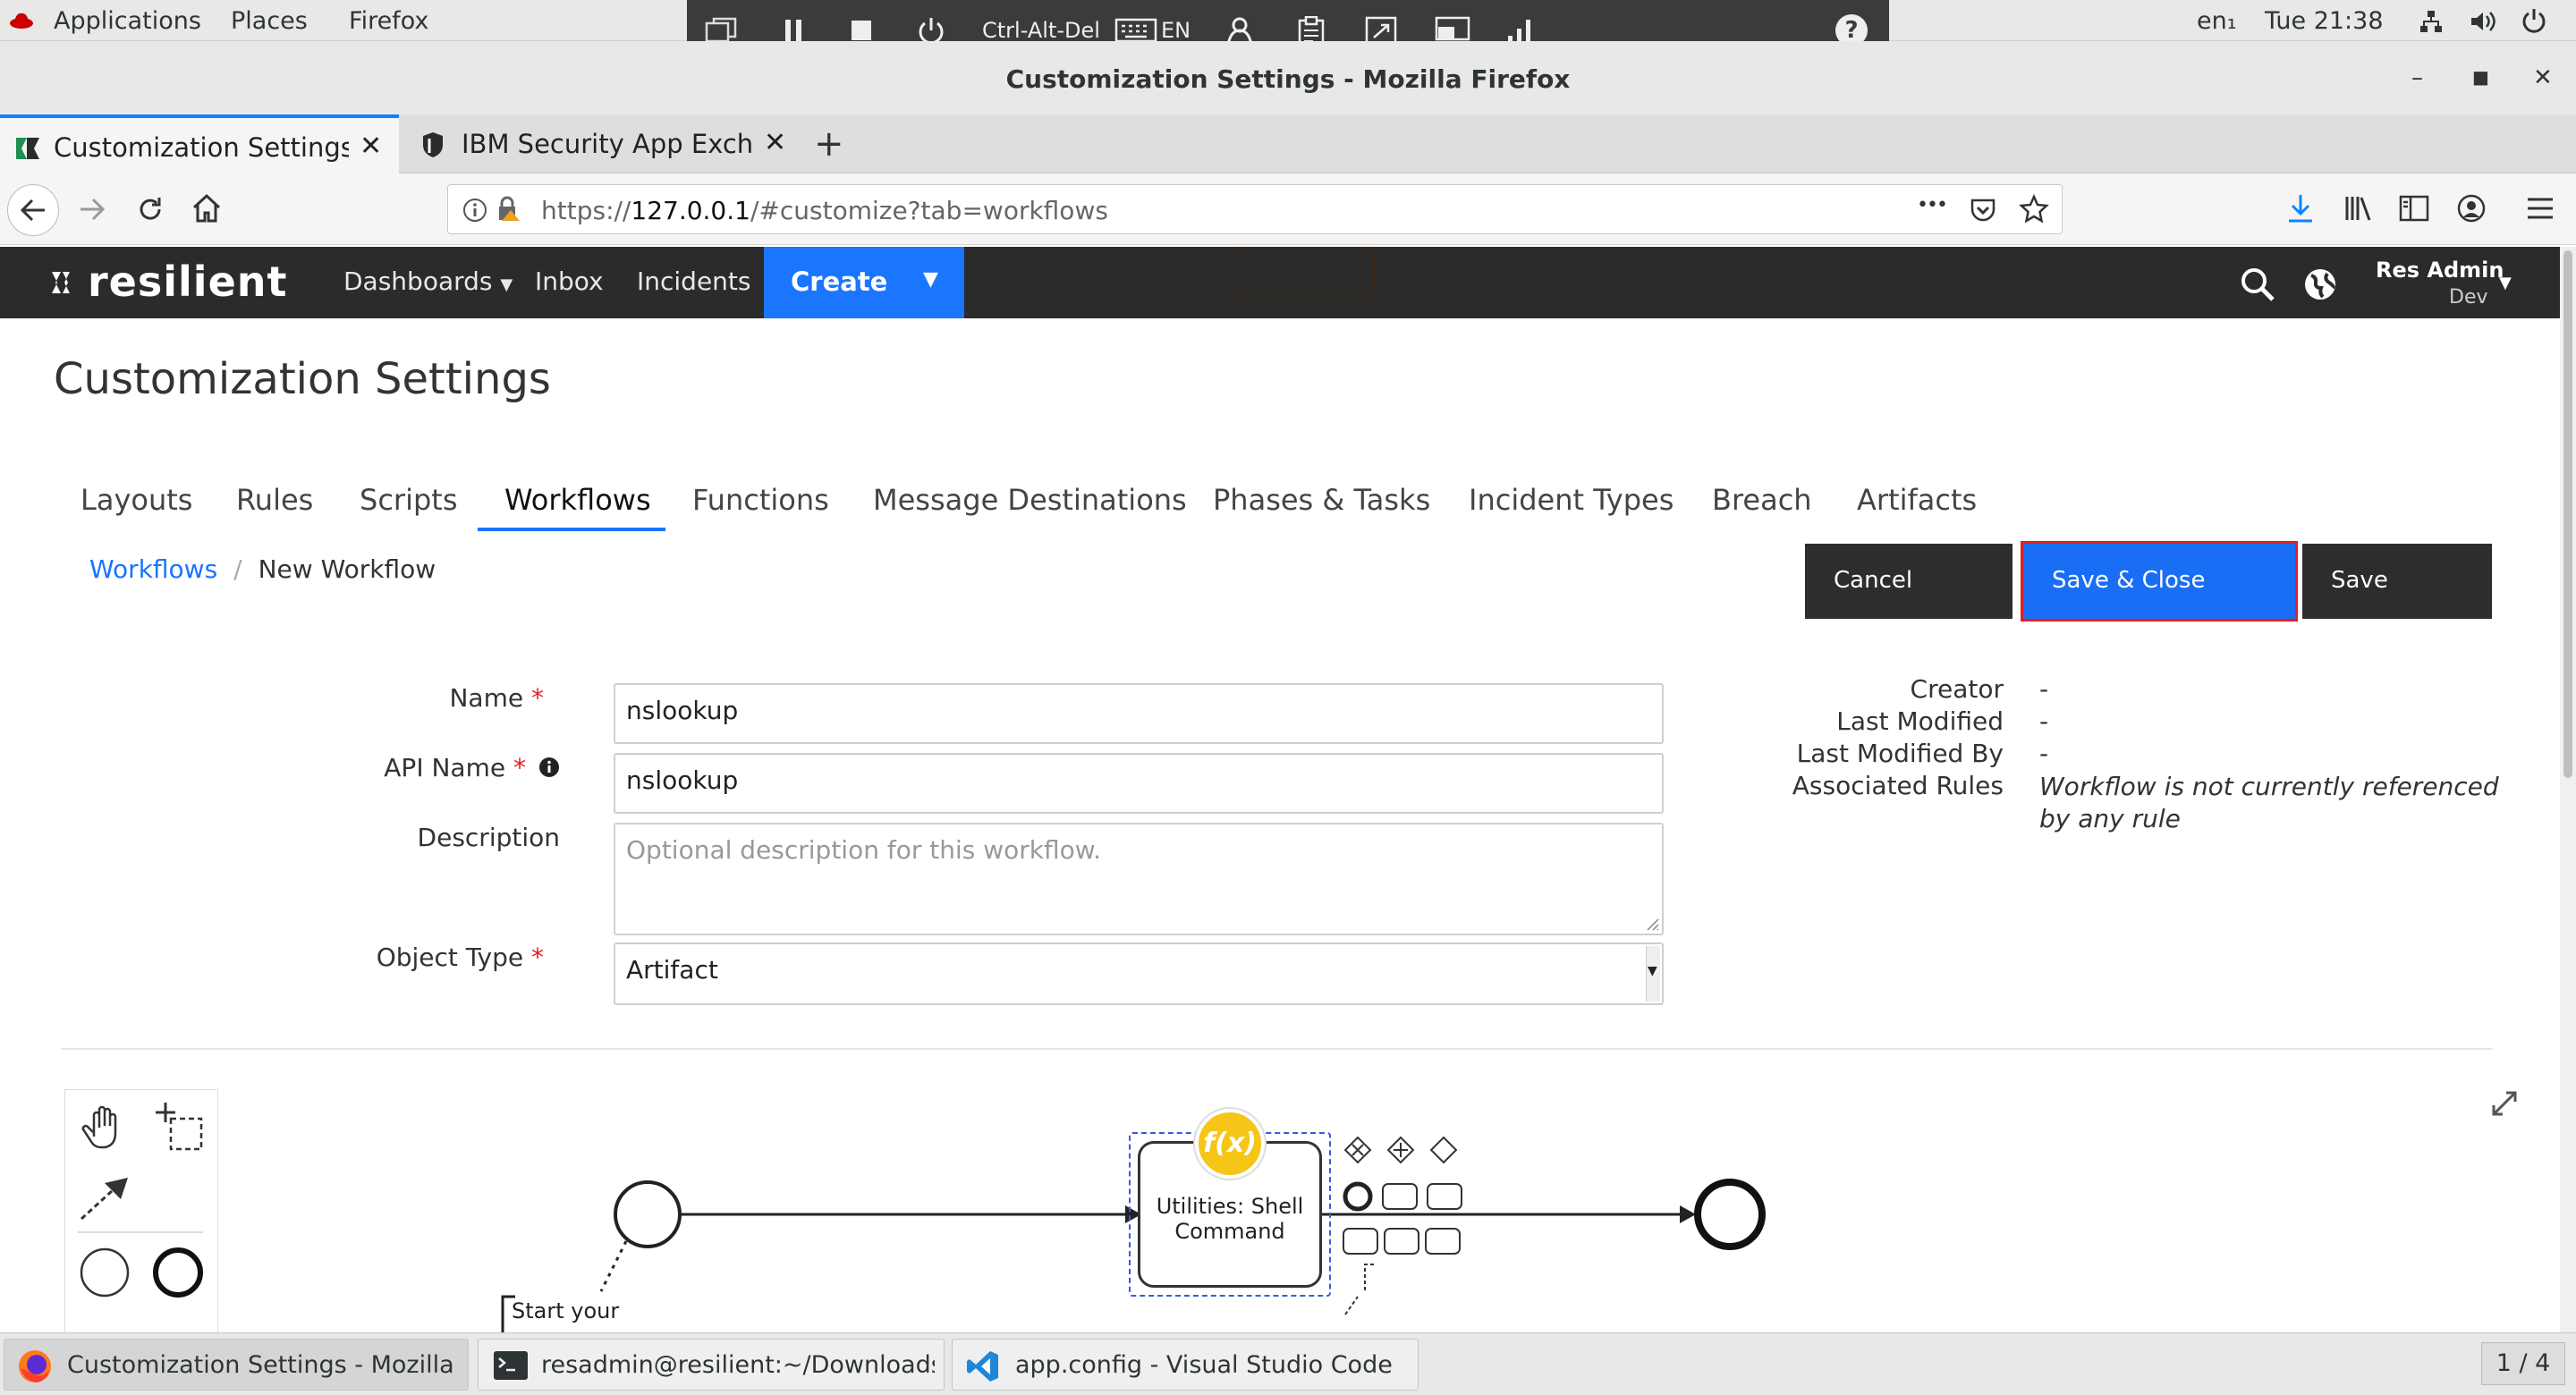 The image size is (2576, 1395). What do you see at coordinates (1957, 689) in the screenshot?
I see `creator-label: Creator` at bounding box center [1957, 689].